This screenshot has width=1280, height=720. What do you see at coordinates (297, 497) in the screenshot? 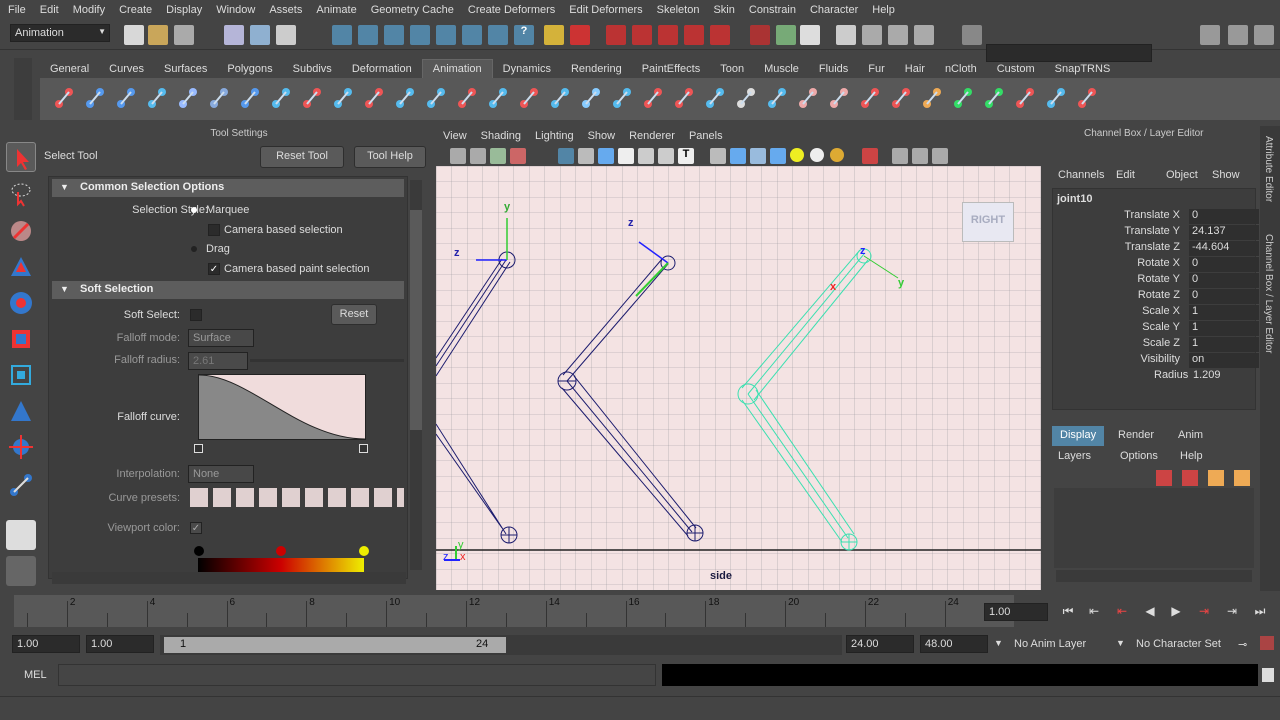
I see `curve-presets-row` at bounding box center [297, 497].